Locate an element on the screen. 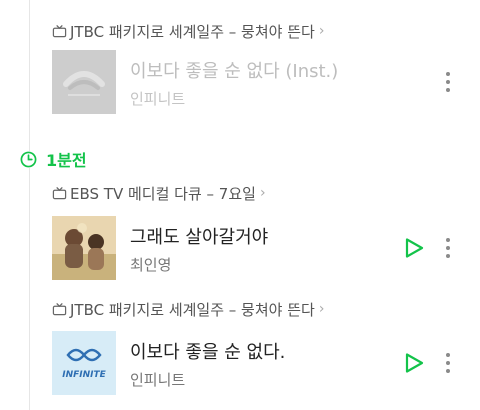 The image size is (480, 410). clock-icon is located at coordinates (28, 159).